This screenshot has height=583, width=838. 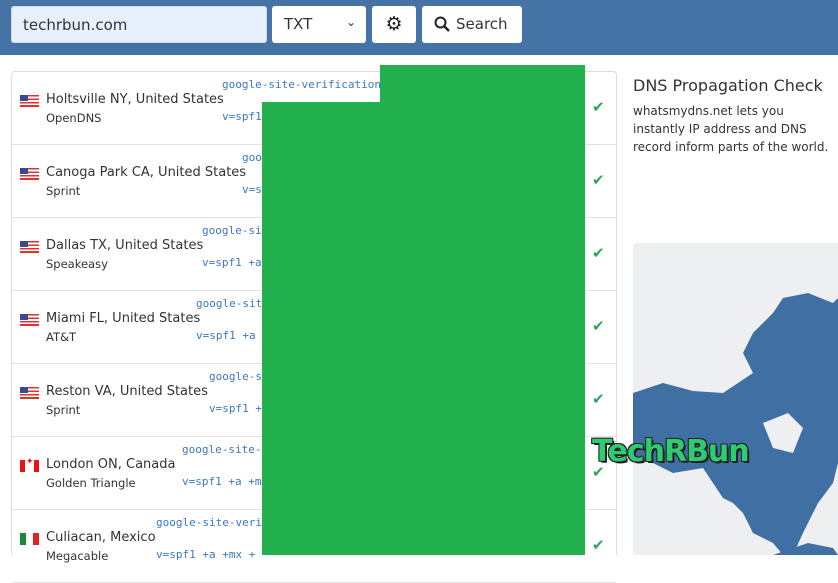 What do you see at coordinates (29, 464) in the screenshot?
I see `flag-ca-icon` at bounding box center [29, 464].